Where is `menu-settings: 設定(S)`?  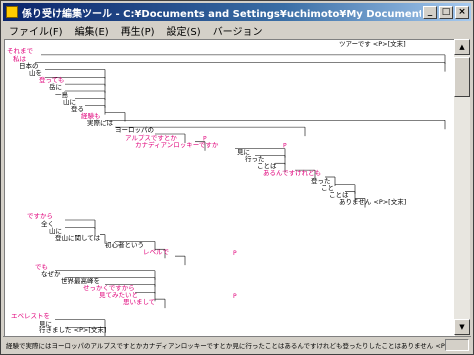
menu-settings: 設定(S) is located at coordinates (184, 30).